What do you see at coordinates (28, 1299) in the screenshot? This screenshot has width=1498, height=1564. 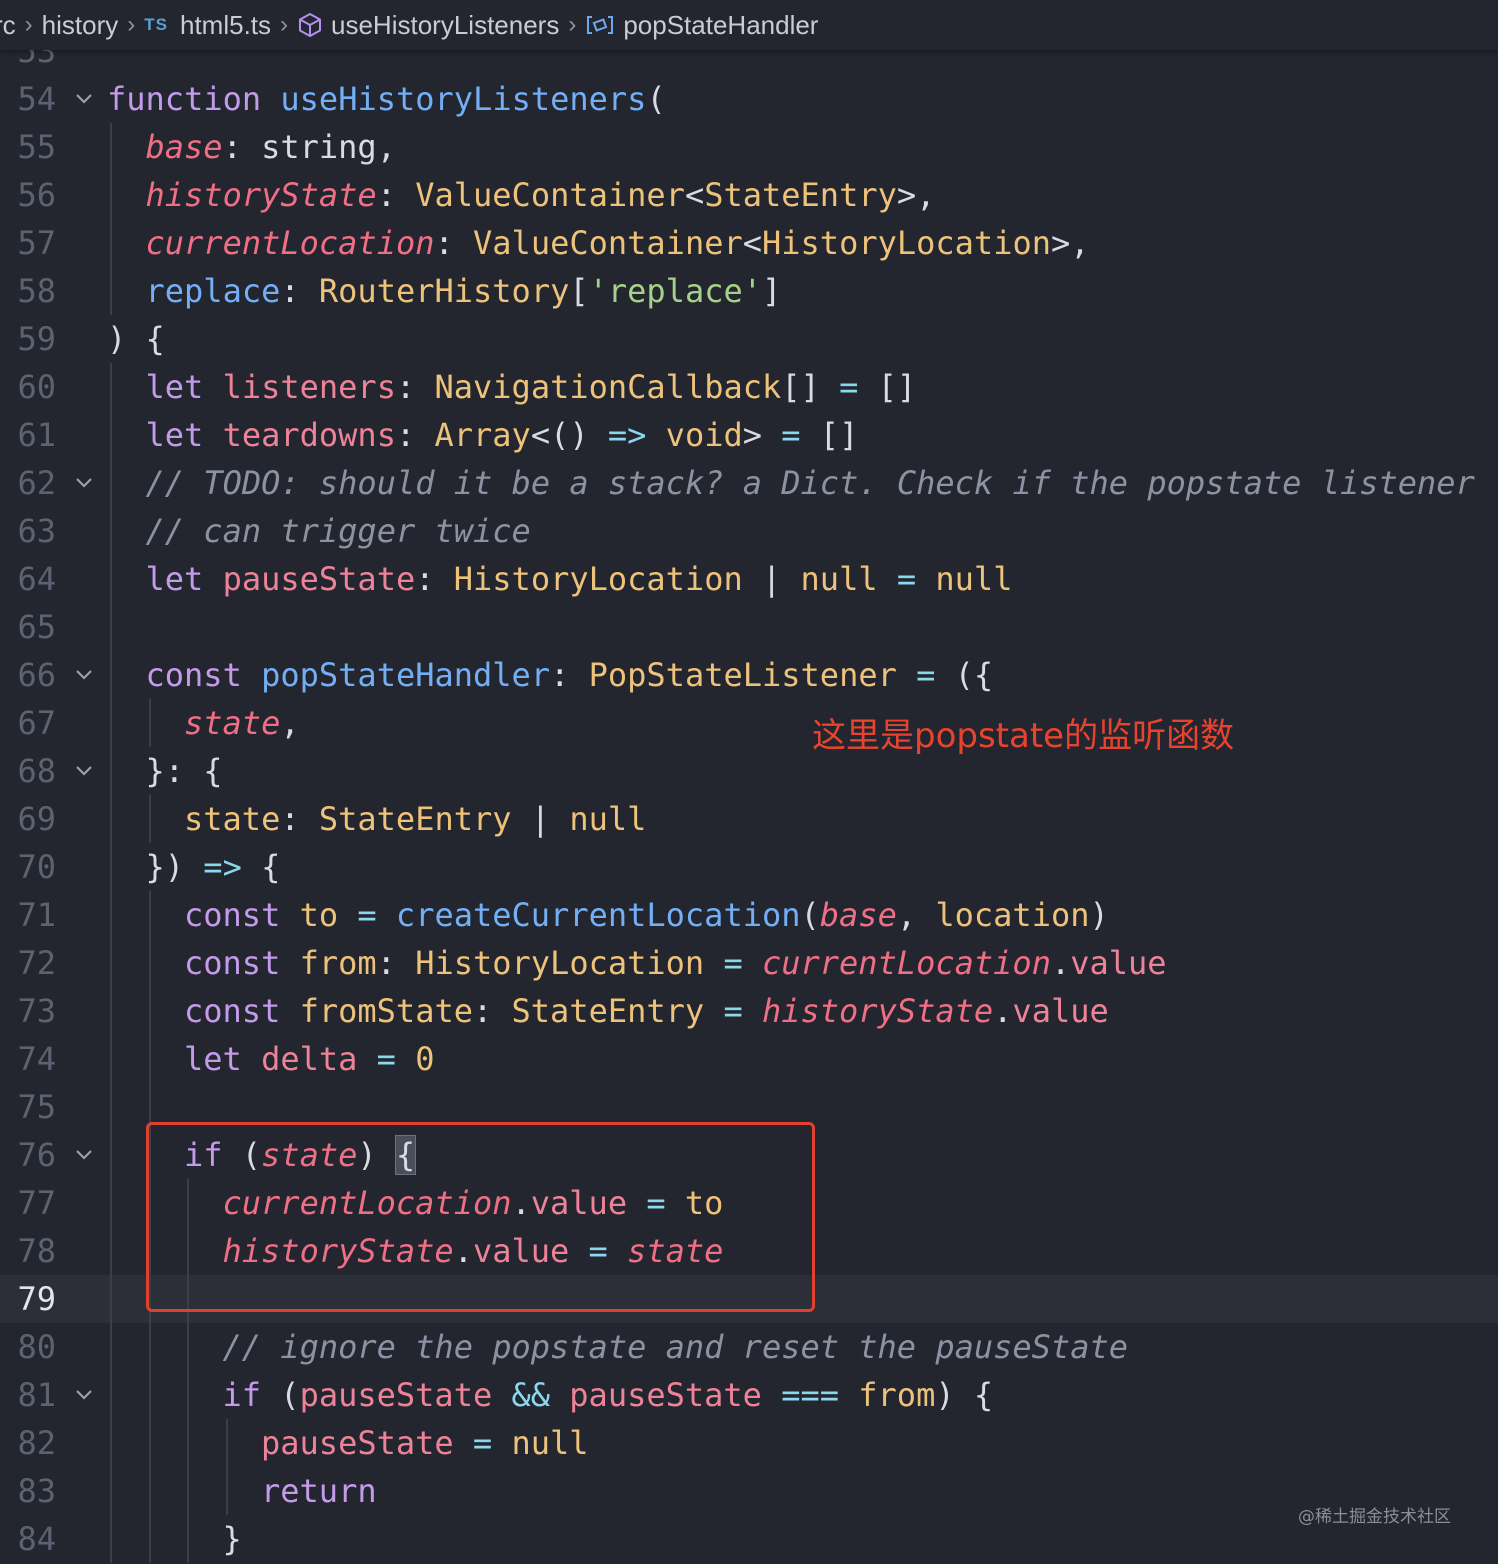 I see `line-number: 79` at bounding box center [28, 1299].